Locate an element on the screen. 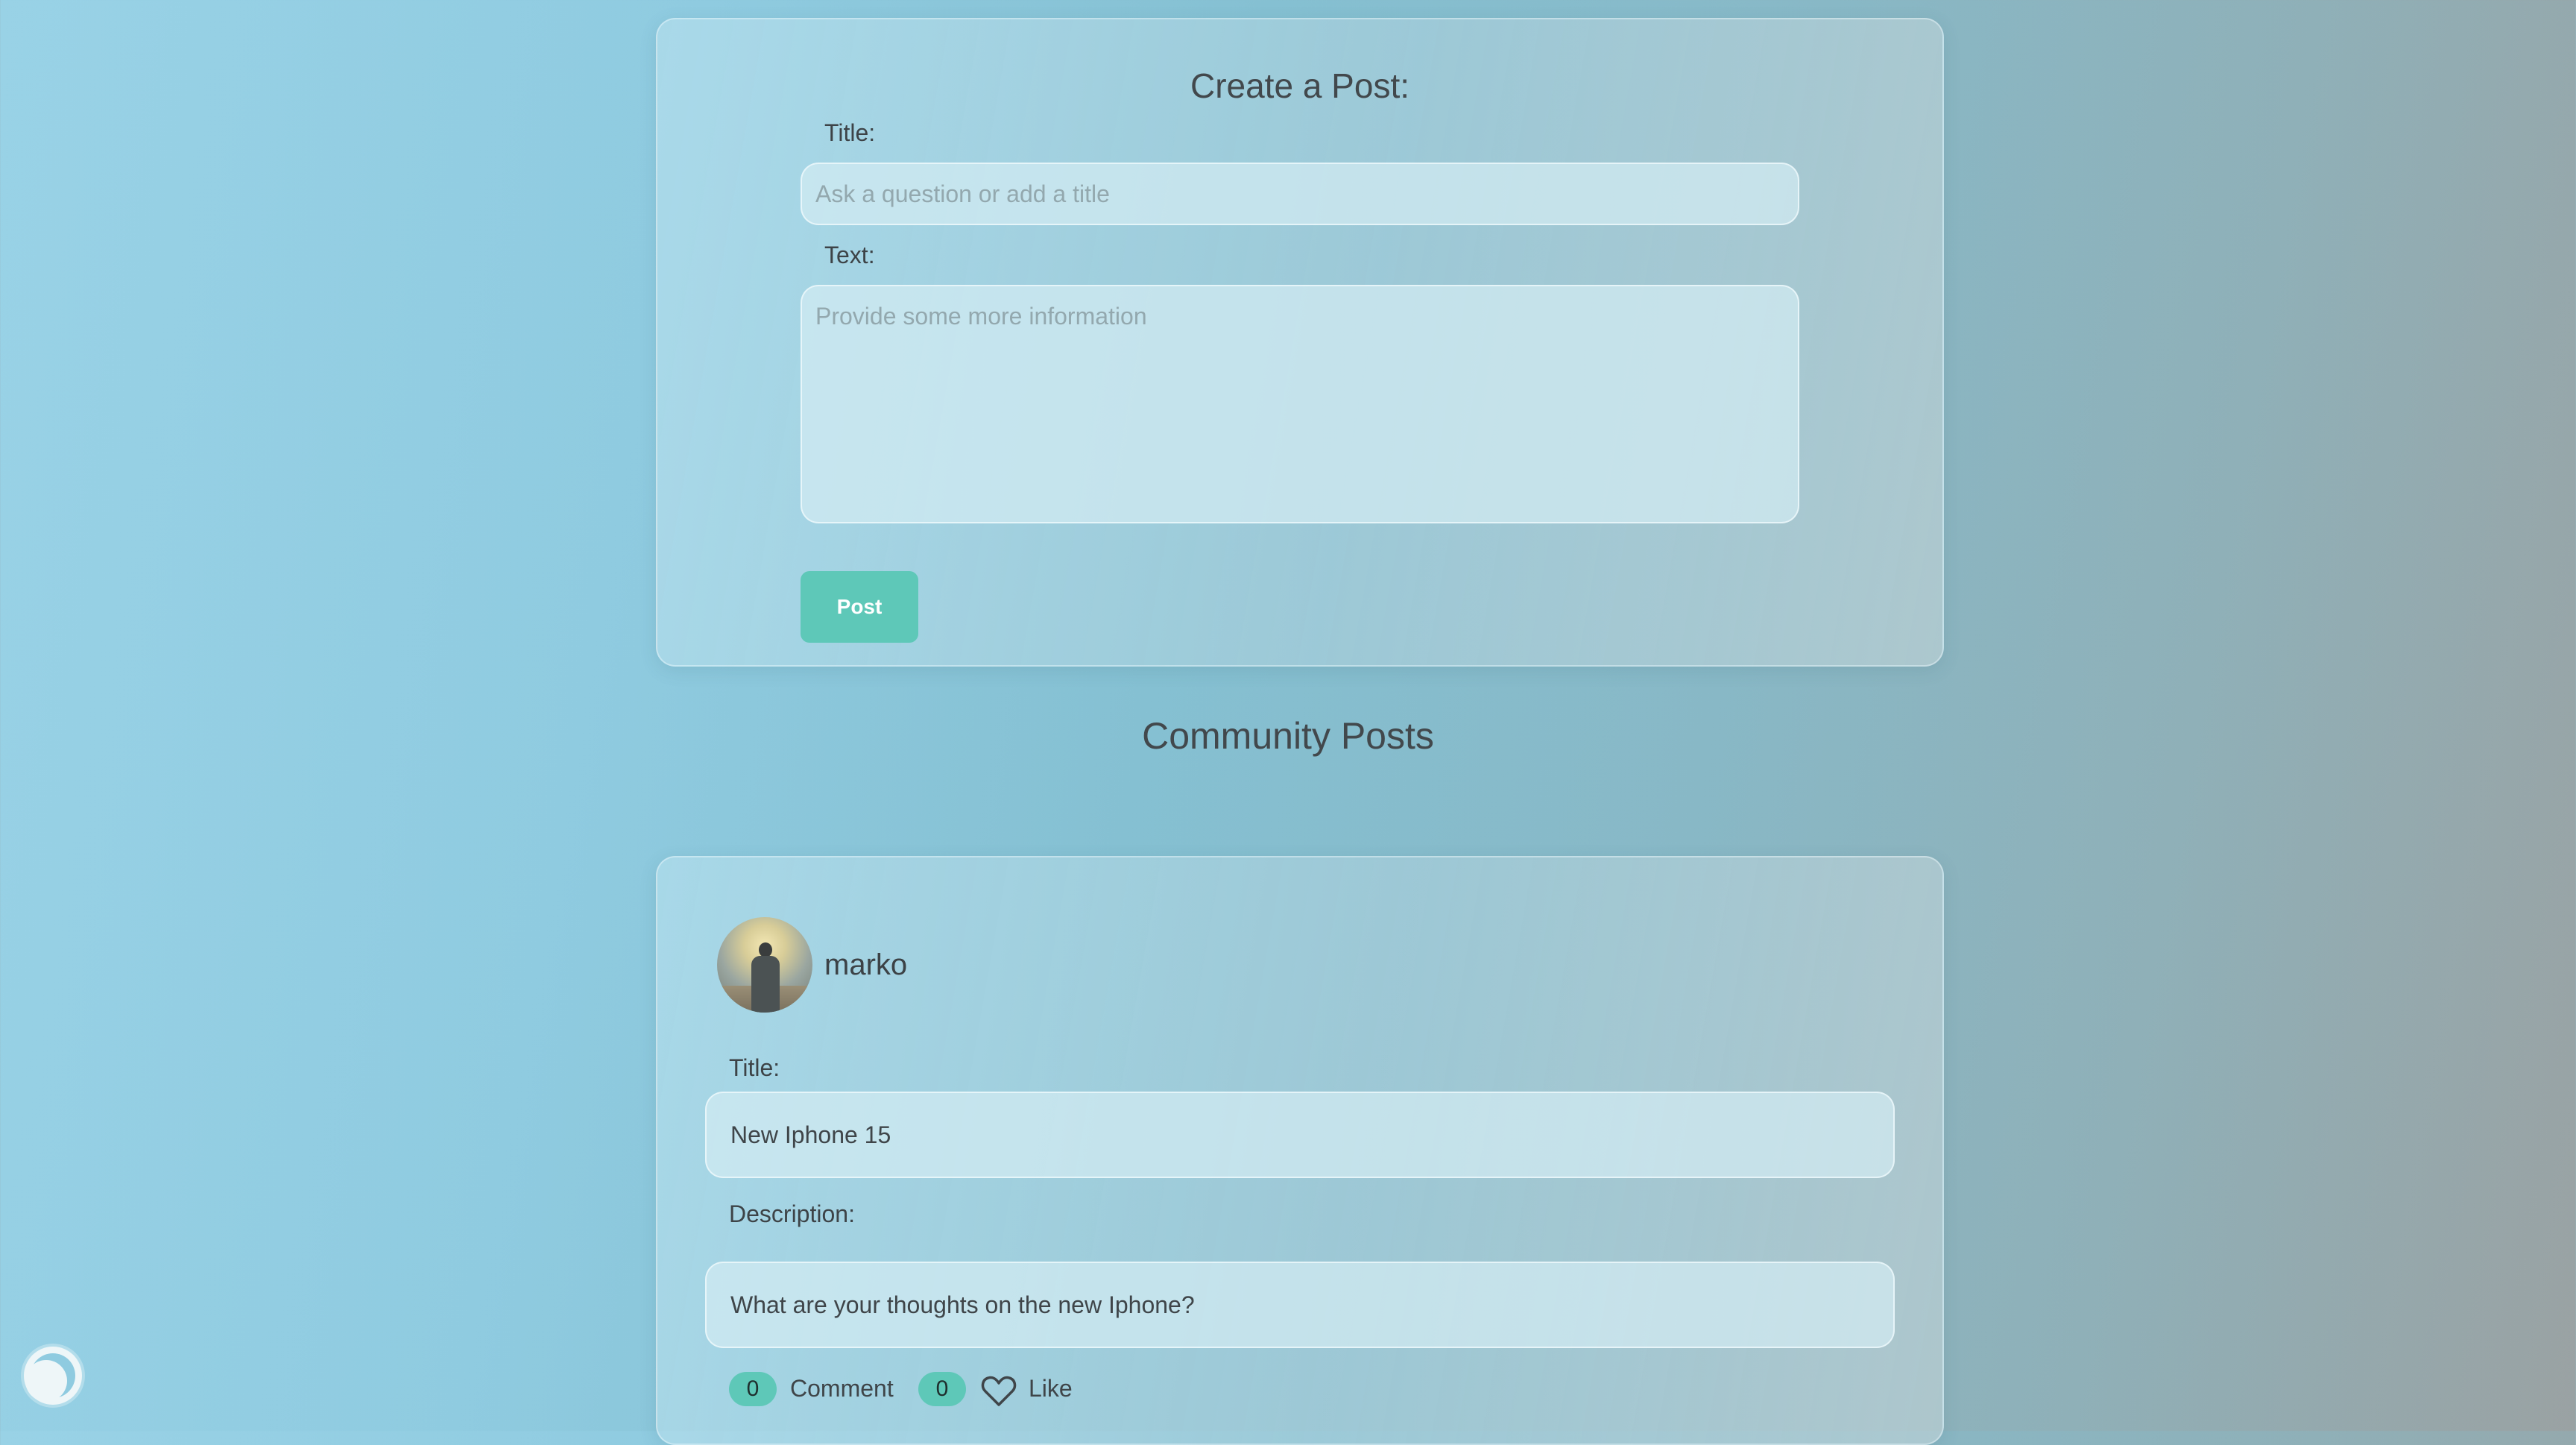 Image resolution: width=2576 pixels, height=1445 pixels. comment-count-badge: 0 is located at coordinates (753, 1389).